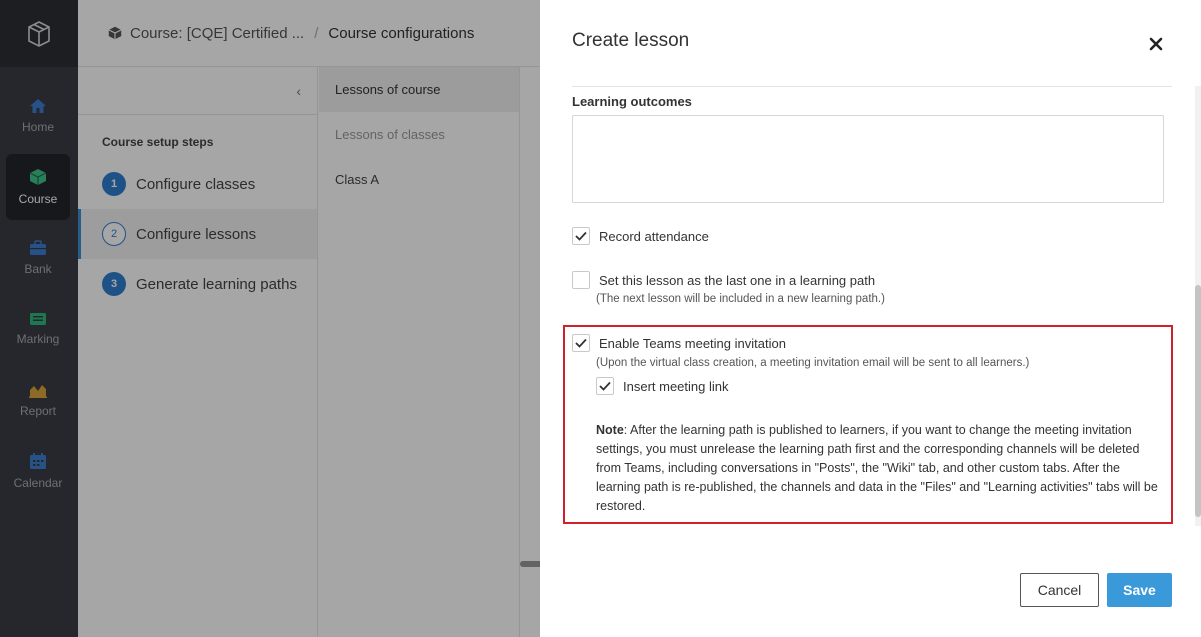 Image resolution: width=1201 pixels, height=637 pixels. What do you see at coordinates (610, 430) in the screenshot?
I see `note-label: Note` at bounding box center [610, 430].